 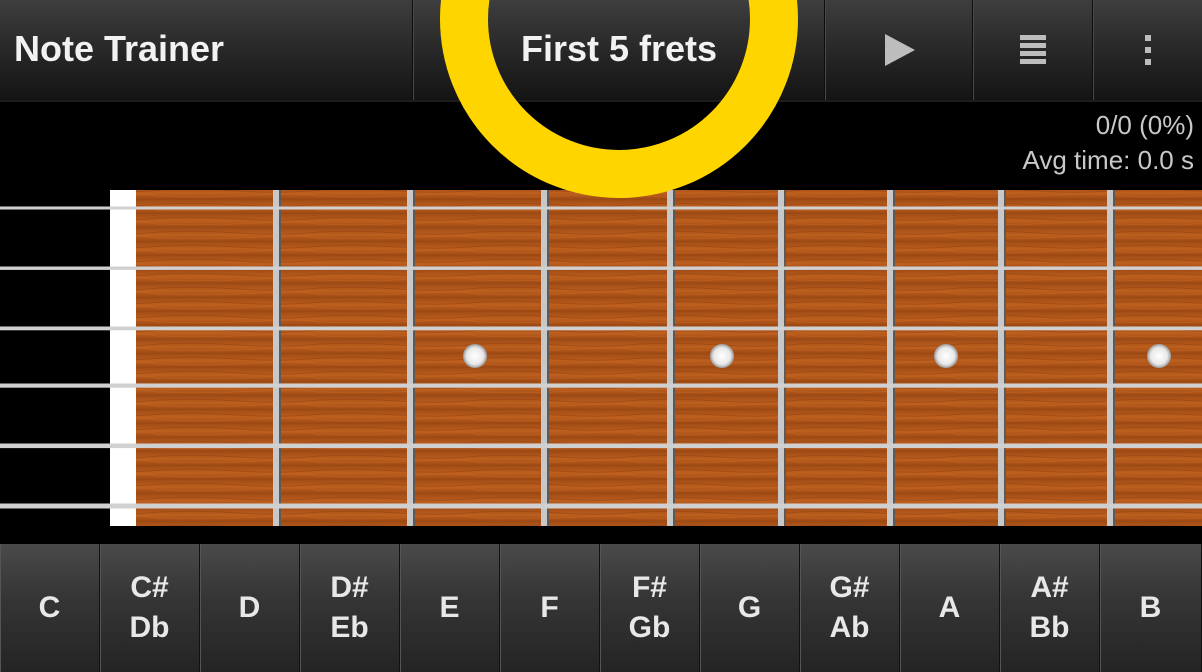 I want to click on note-label: E, so click(x=449, y=607).